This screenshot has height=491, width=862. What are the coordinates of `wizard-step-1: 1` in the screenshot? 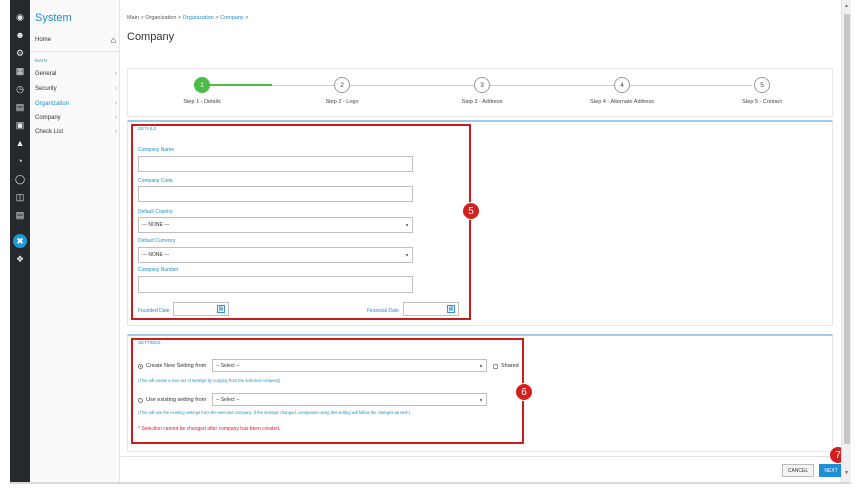 It's located at (202, 85).